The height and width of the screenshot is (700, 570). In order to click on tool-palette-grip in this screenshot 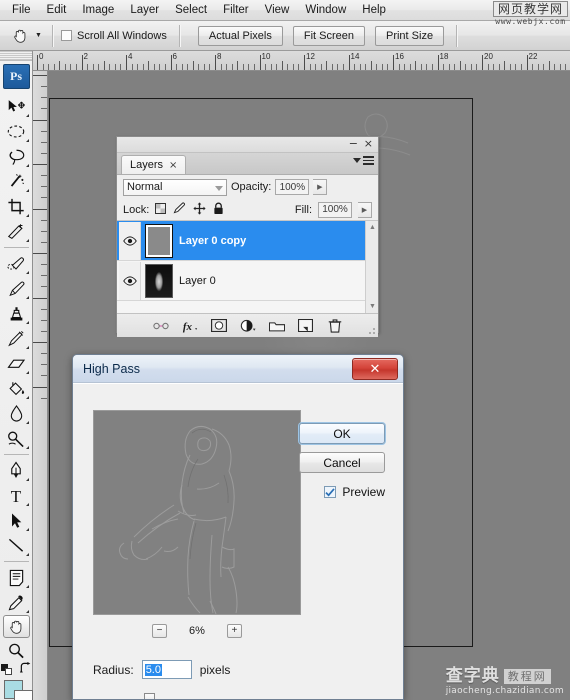, I will do `click(16, 56)`.